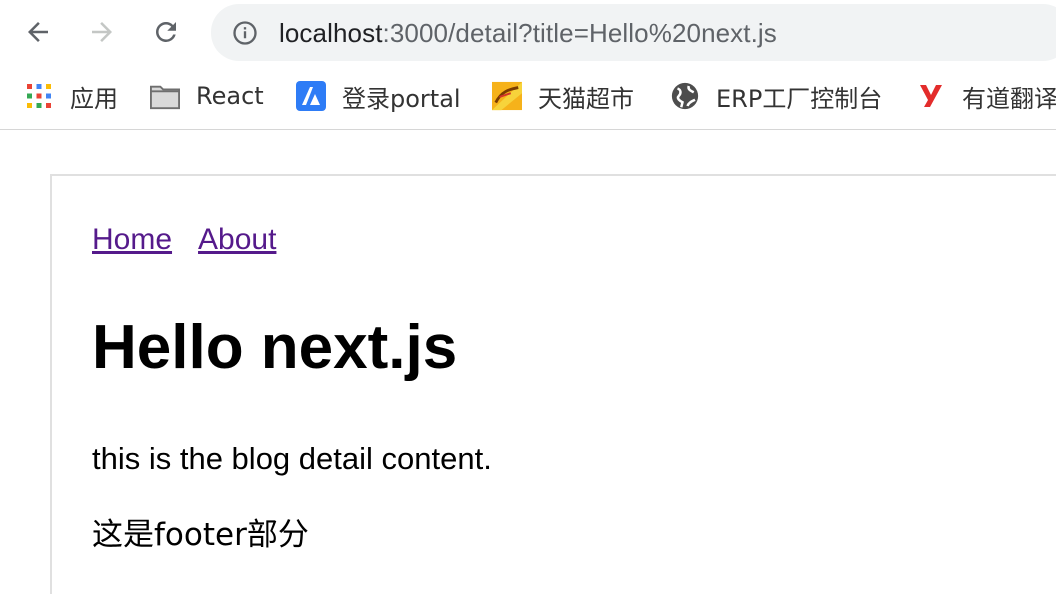 The width and height of the screenshot is (1056, 594). I want to click on footer-text: 这是footer部分, so click(200, 535).